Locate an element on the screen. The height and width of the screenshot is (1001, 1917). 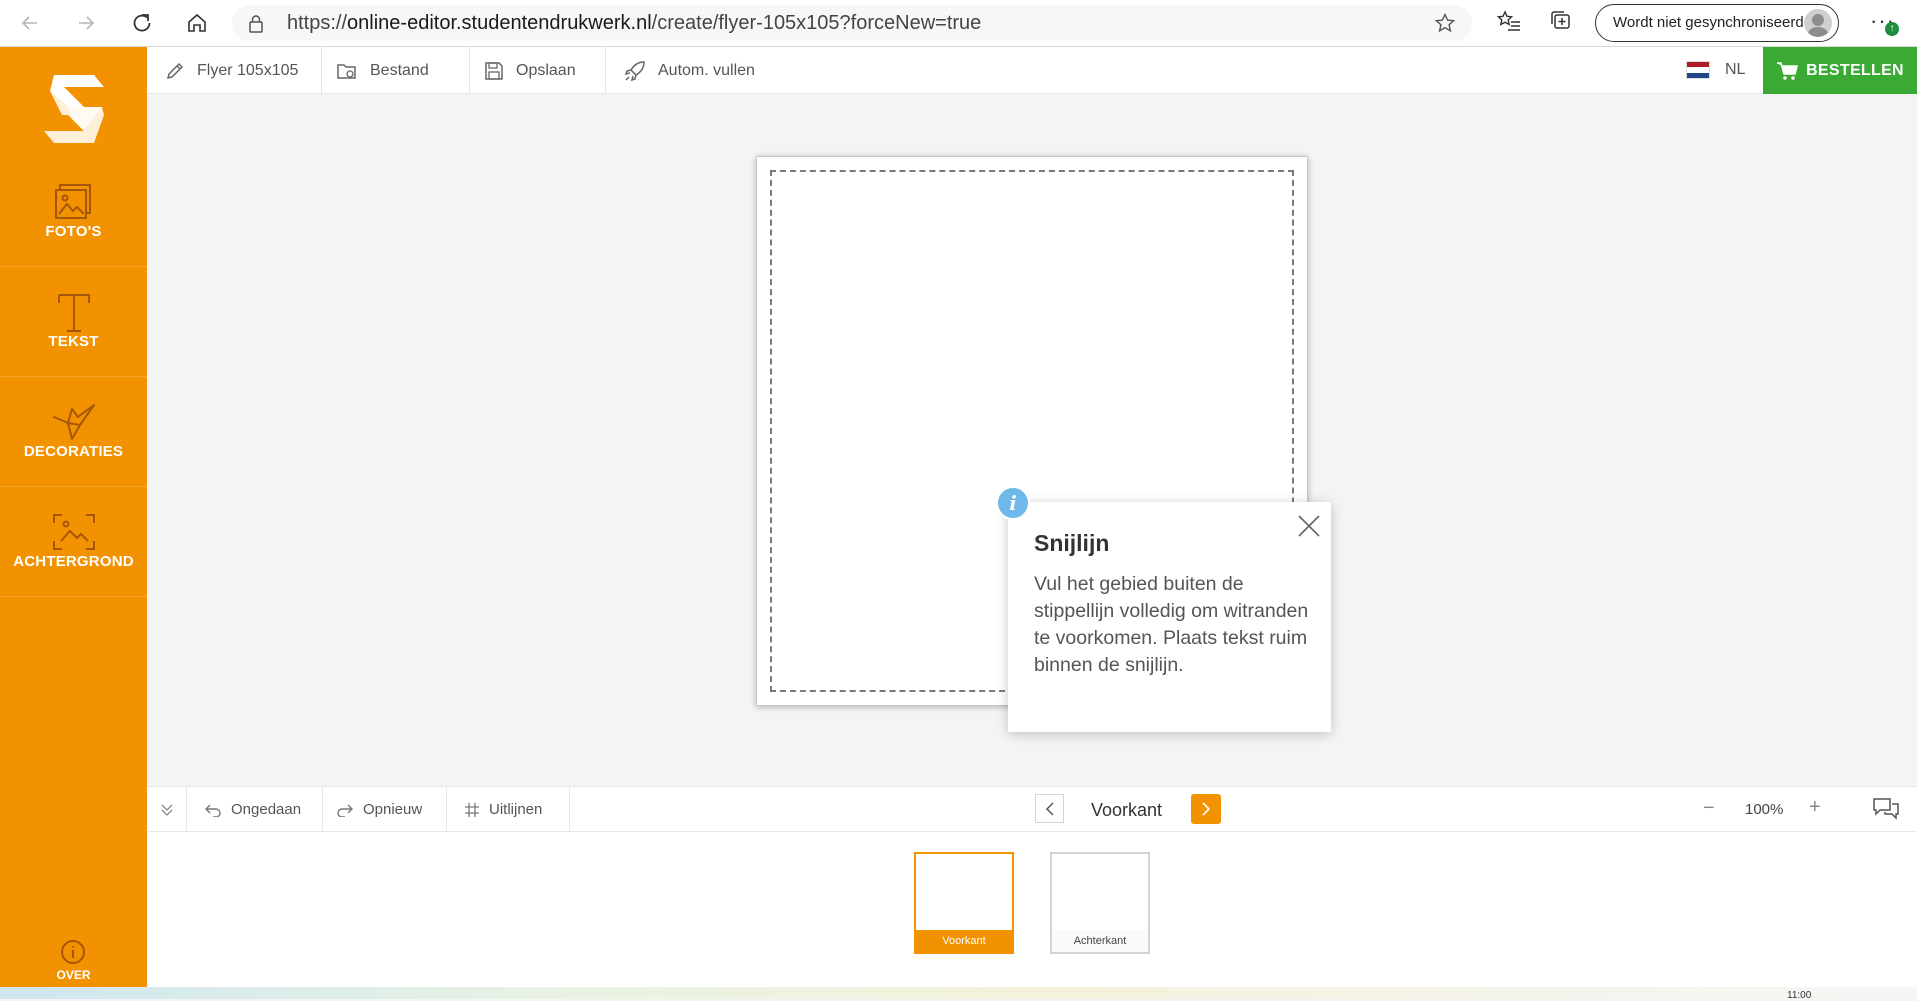
url-prefix: https:// is located at coordinates (317, 23).